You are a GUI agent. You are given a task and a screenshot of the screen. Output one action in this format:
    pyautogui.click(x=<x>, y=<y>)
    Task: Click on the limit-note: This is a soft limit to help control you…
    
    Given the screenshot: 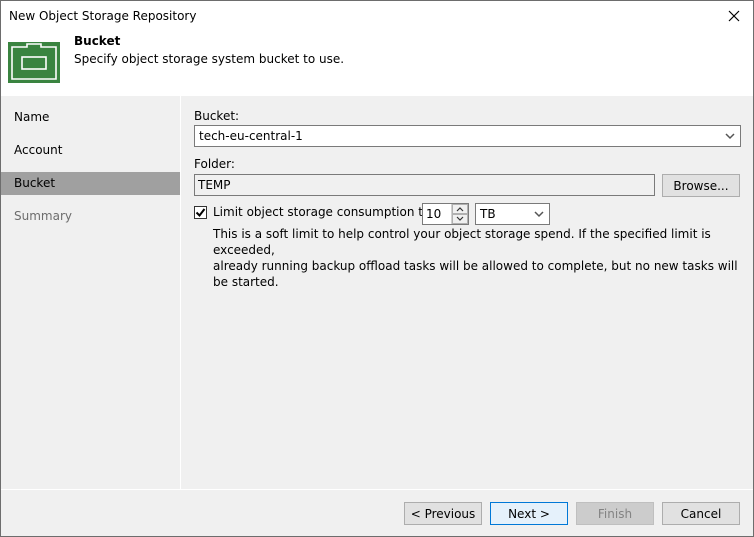 What is the action you would take?
    pyautogui.click(x=483, y=258)
    